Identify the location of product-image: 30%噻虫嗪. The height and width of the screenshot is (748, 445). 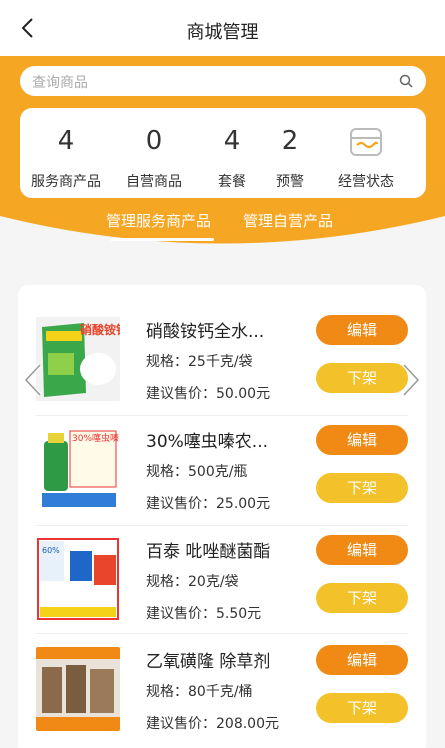
(78, 469).